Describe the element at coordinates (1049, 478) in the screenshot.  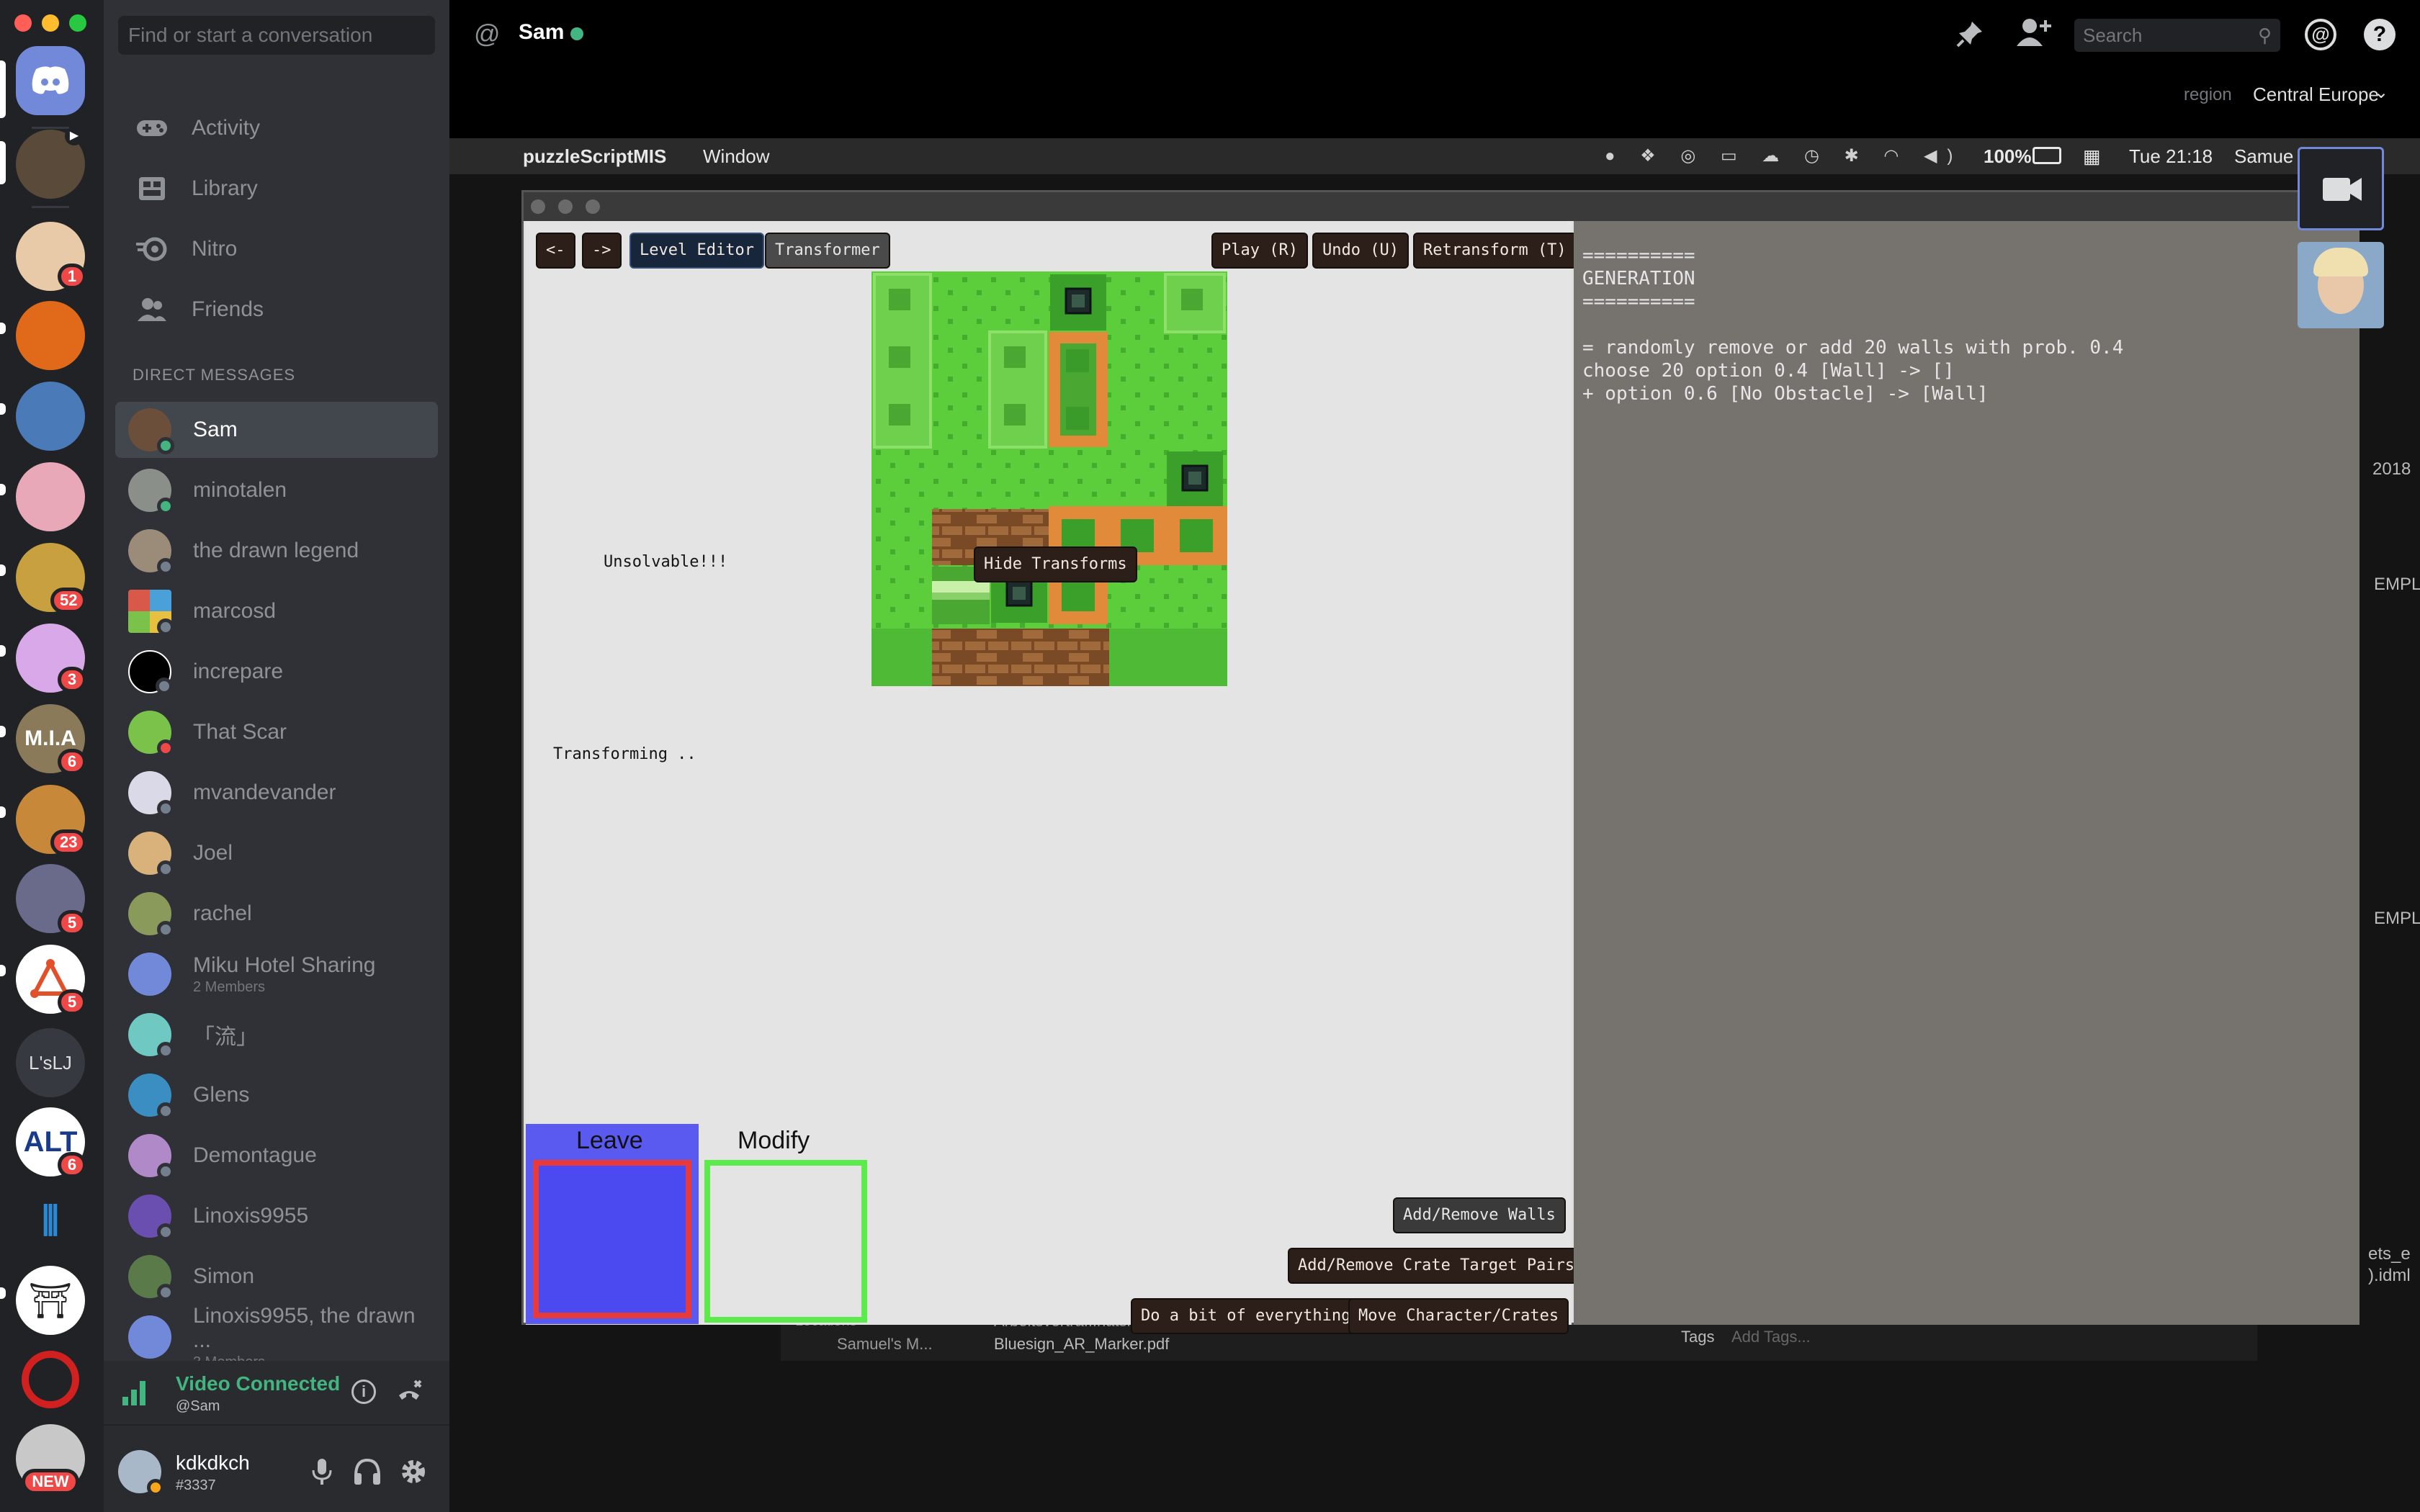
I see `game-board` at that location.